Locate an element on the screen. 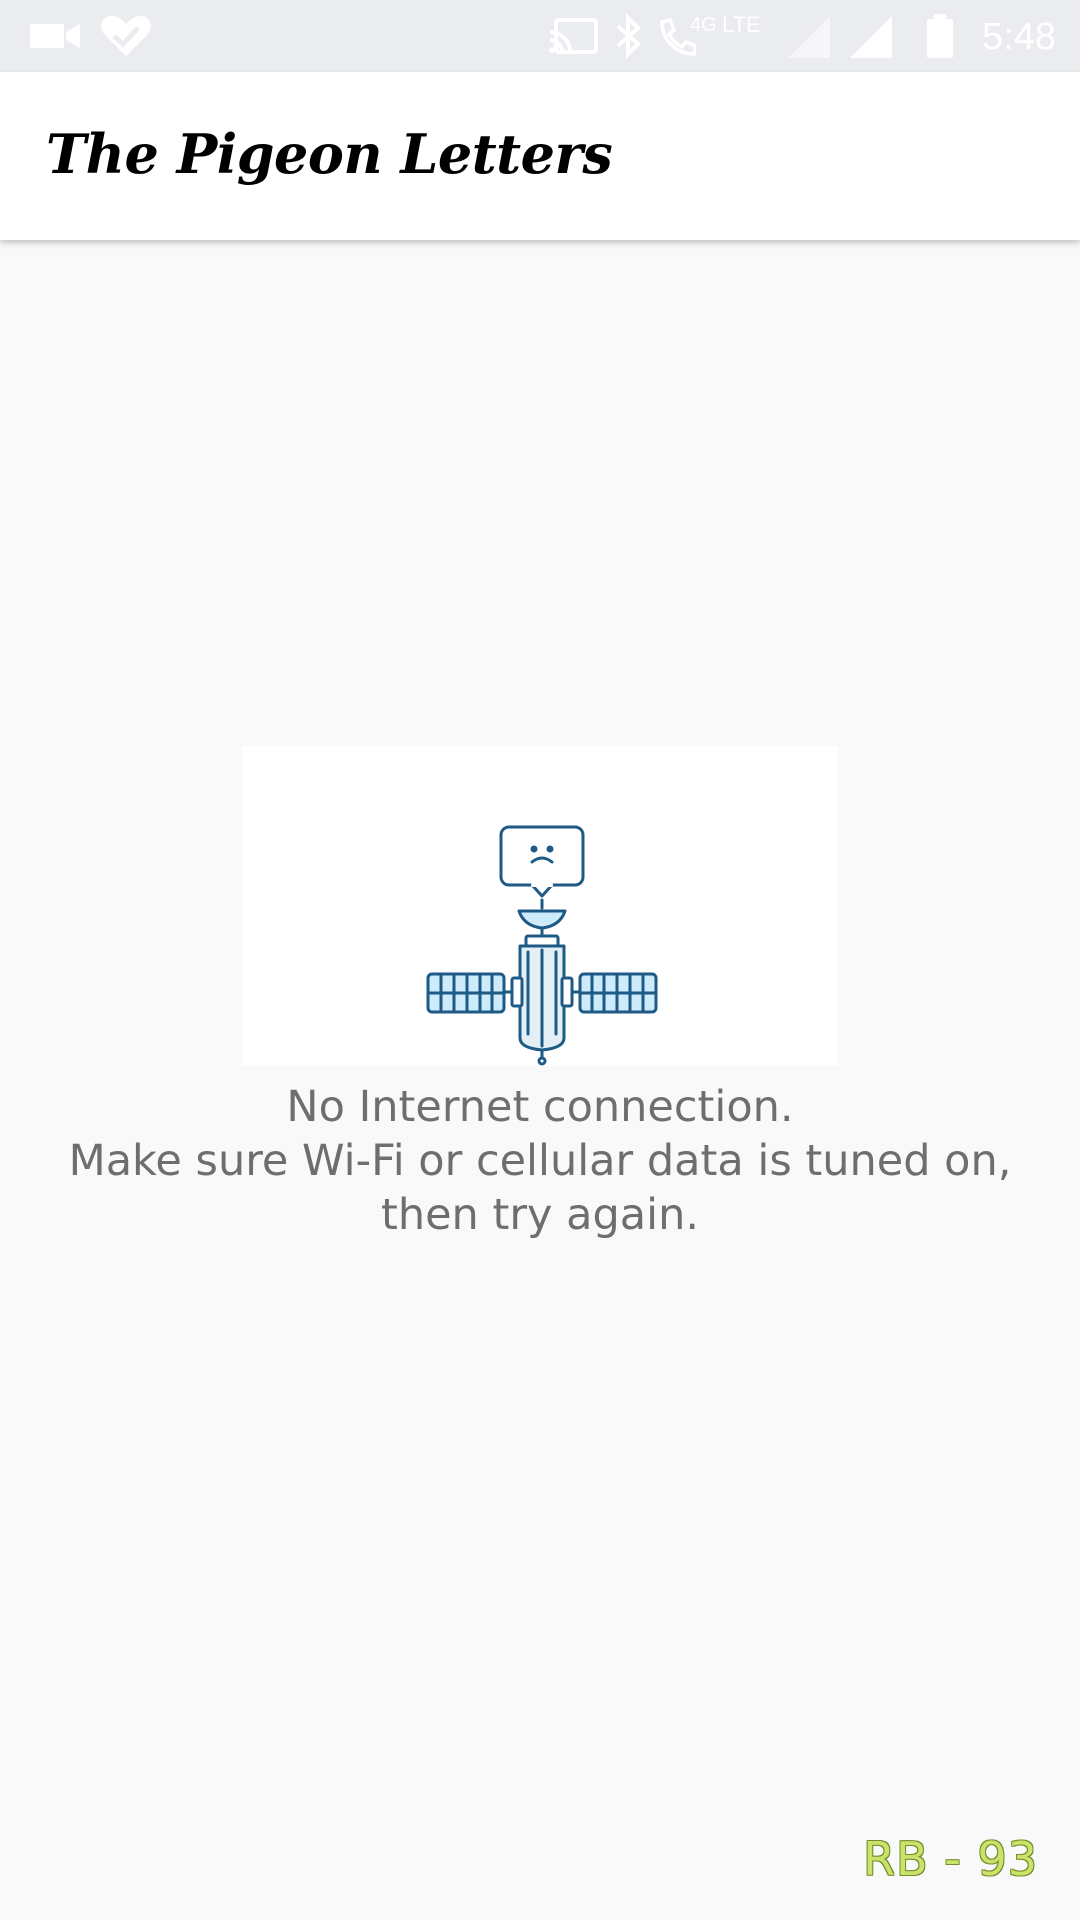 The image size is (1080, 1920). cast-icon is located at coordinates (573, 36).